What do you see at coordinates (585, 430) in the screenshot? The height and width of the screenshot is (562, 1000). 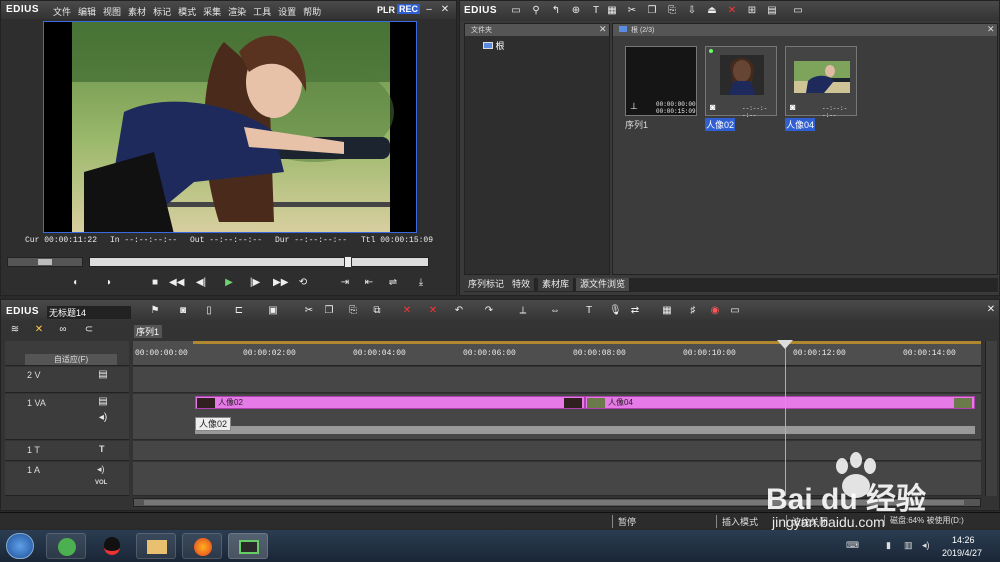 I see `audio-clip-bar` at bounding box center [585, 430].